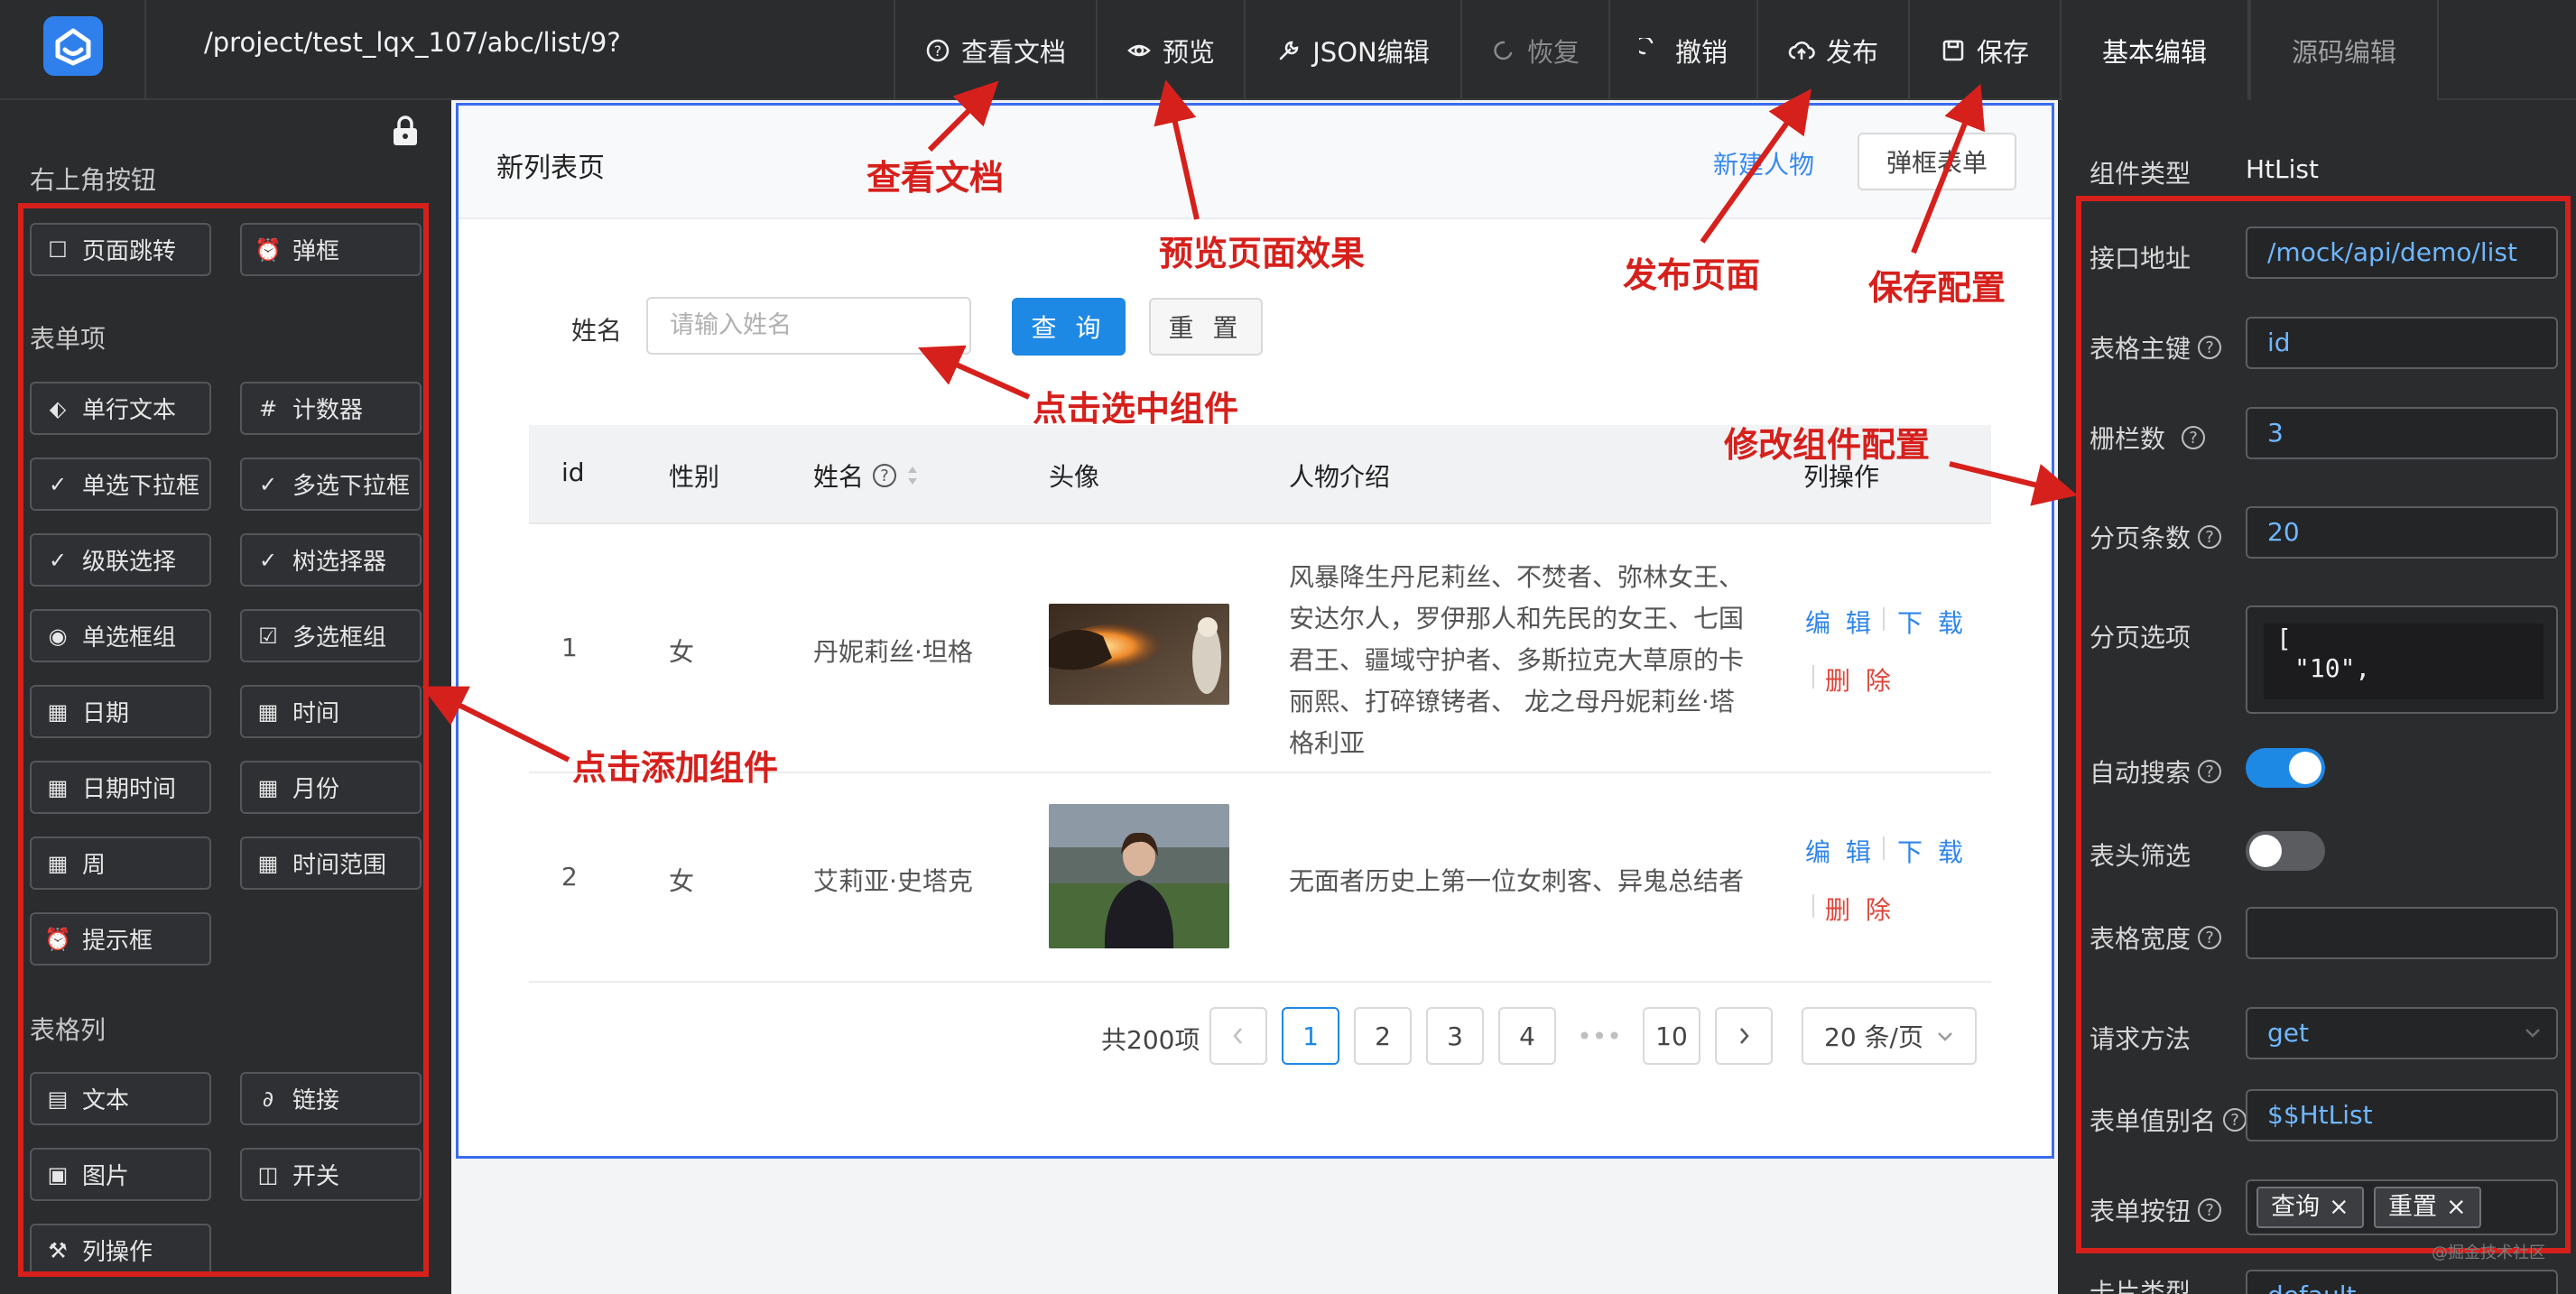 This screenshot has height=1294, width=2576. What do you see at coordinates (675, 768) in the screenshot?
I see `annotation-add: 点击添加组件` at bounding box center [675, 768].